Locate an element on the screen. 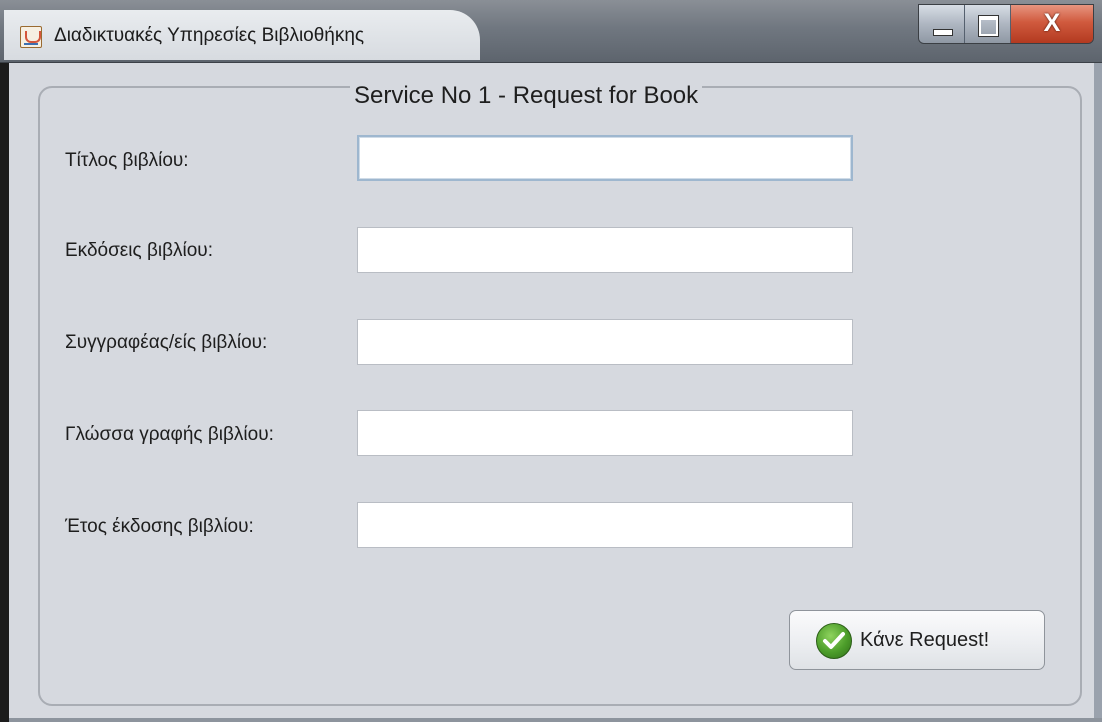 This screenshot has width=1102, height=722. window-border-bottom is located at coordinates (555, 720).